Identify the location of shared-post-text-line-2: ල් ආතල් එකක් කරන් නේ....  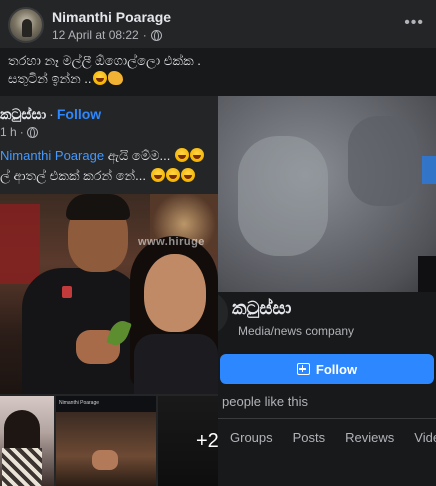
(97, 176).